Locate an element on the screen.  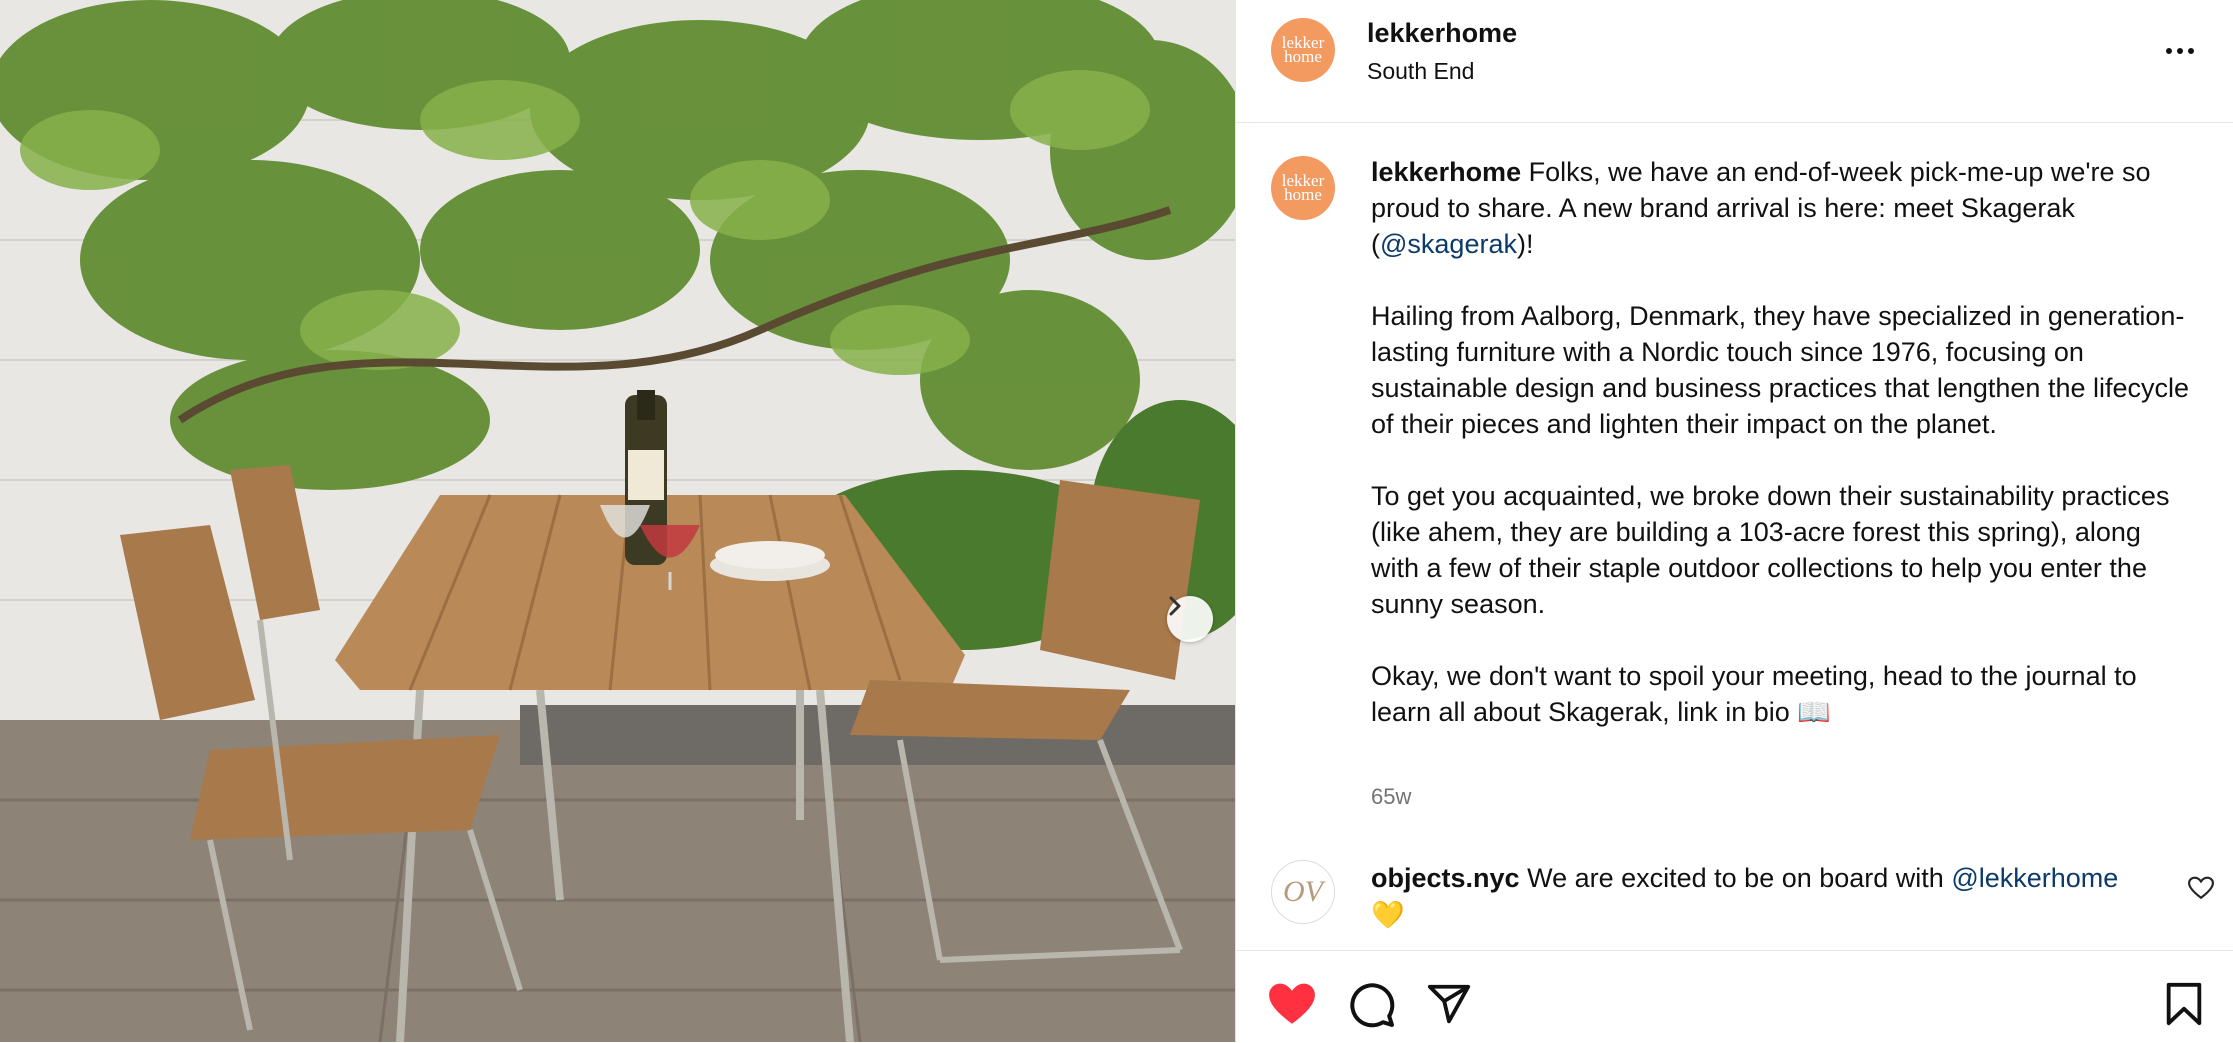
post-username: lekkerhome is located at coordinates (1442, 33).